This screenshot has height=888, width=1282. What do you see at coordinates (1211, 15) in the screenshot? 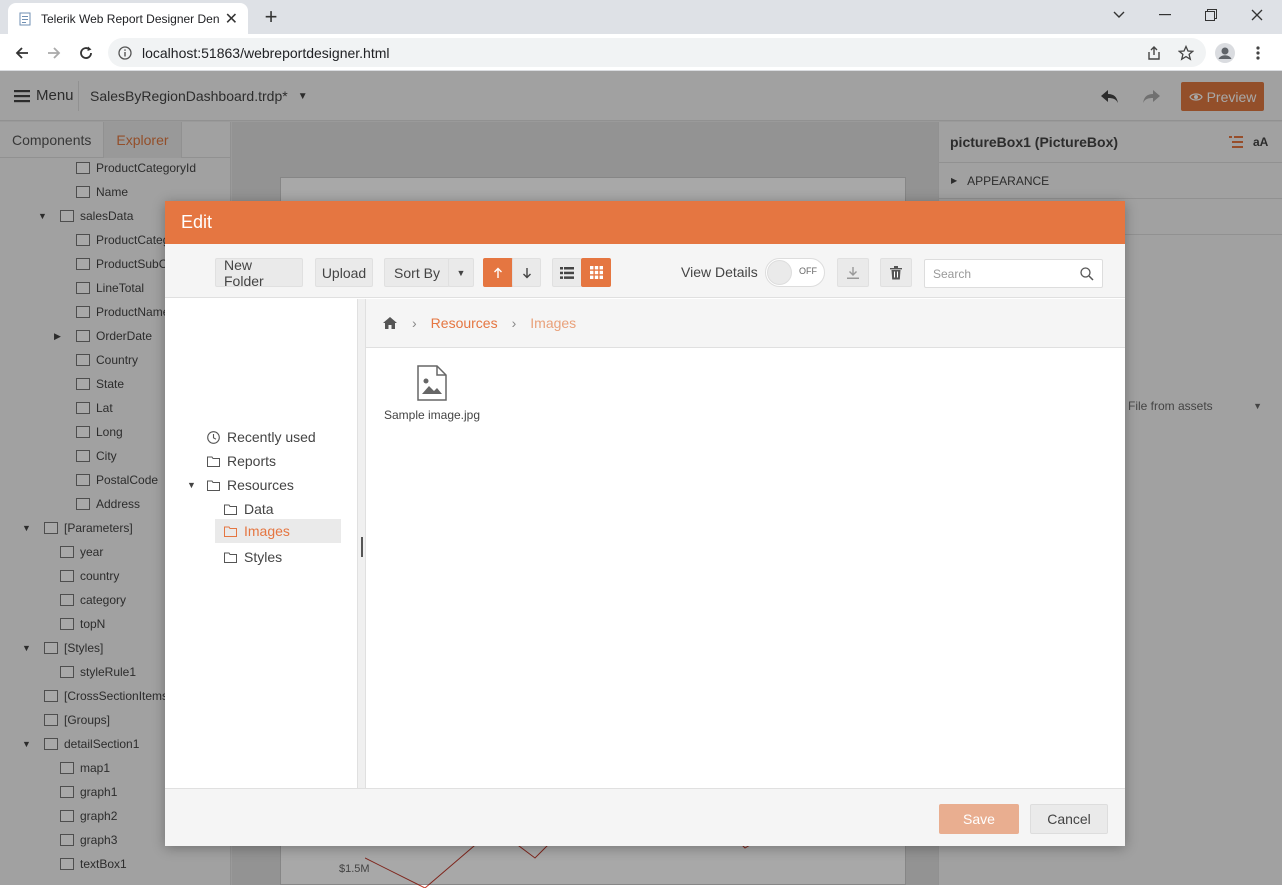
I see `restore-button` at bounding box center [1211, 15].